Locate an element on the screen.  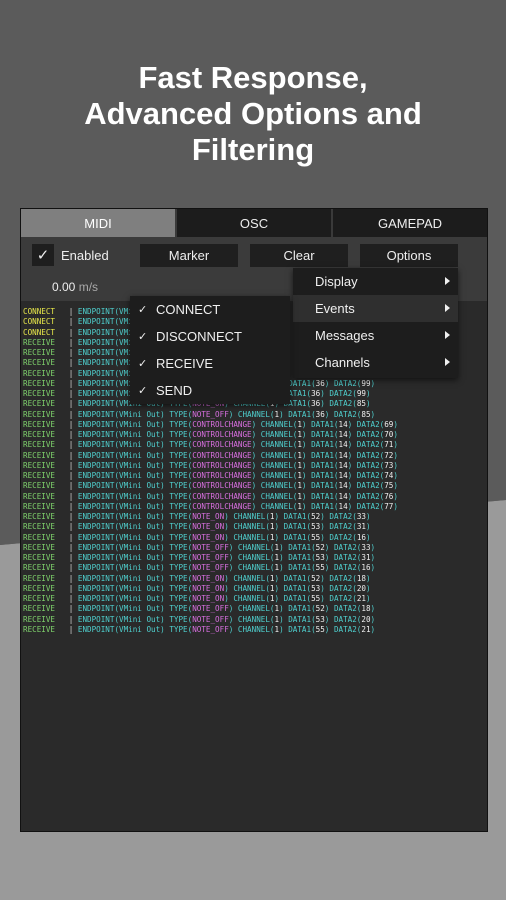
events-item-label: RECEIVE is located at coordinates (185, 363).